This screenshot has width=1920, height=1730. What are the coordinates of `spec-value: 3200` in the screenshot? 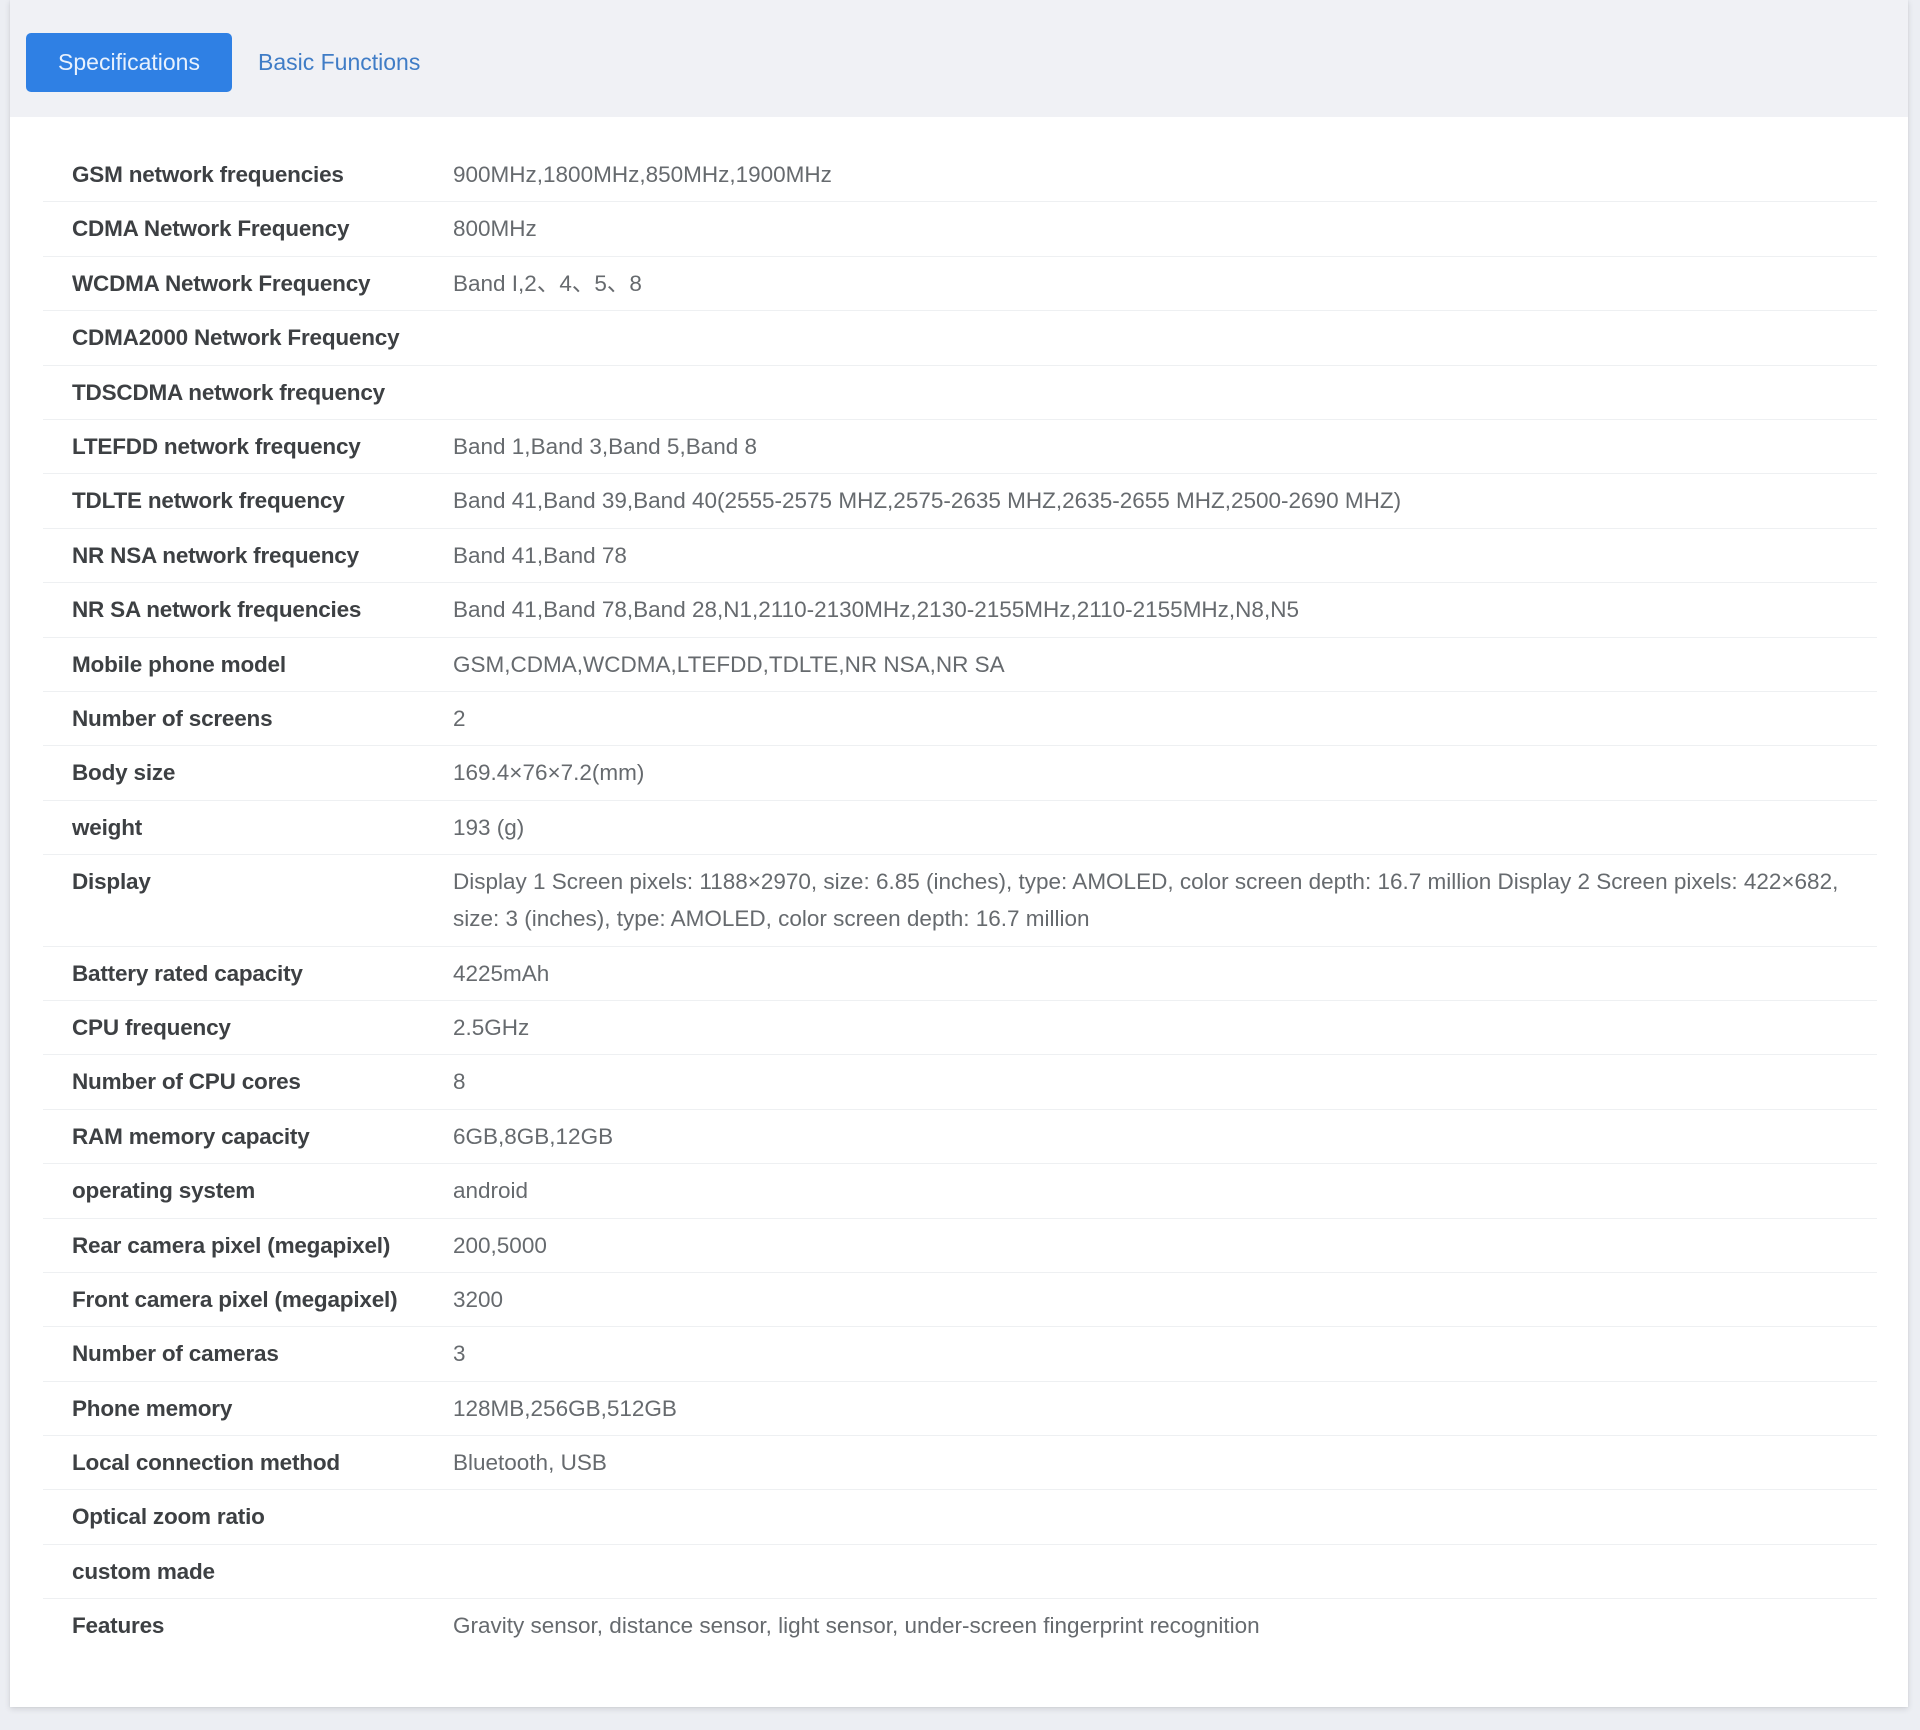 It's located at (478, 1299).